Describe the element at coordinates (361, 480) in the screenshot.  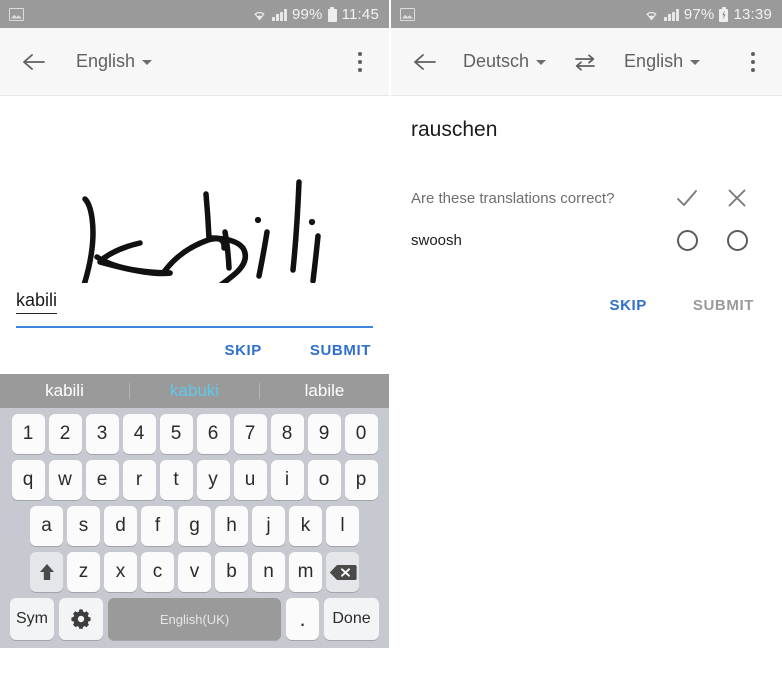
I see `key-p: p` at that location.